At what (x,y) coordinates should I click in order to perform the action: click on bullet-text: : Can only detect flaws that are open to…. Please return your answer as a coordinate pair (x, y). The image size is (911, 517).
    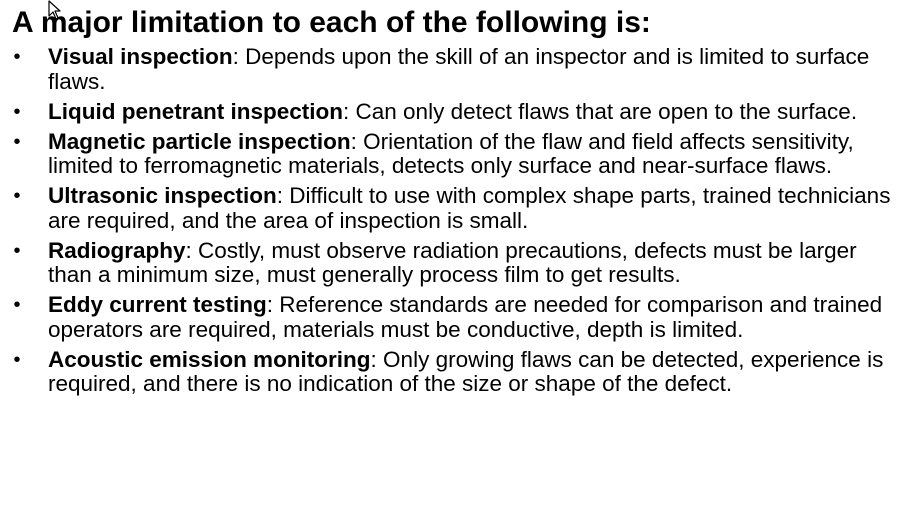
    Looking at the image, I should click on (600, 111).